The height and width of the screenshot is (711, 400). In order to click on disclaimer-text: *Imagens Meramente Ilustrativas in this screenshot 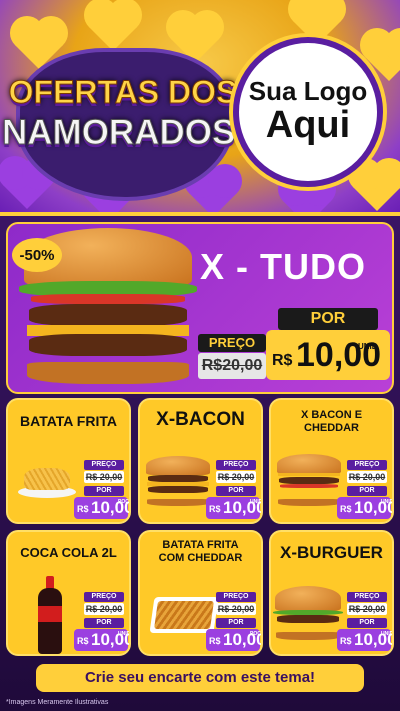, I will do `click(57, 702)`.